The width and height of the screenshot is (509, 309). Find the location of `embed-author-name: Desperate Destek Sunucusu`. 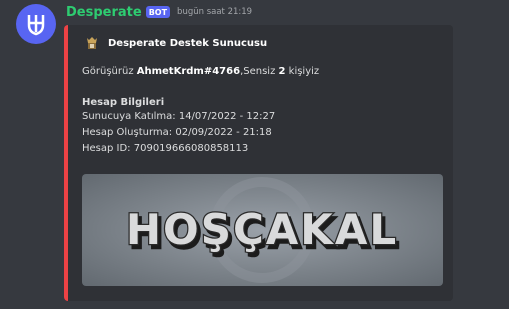

embed-author-name: Desperate Destek Sunucusu is located at coordinates (187, 43).